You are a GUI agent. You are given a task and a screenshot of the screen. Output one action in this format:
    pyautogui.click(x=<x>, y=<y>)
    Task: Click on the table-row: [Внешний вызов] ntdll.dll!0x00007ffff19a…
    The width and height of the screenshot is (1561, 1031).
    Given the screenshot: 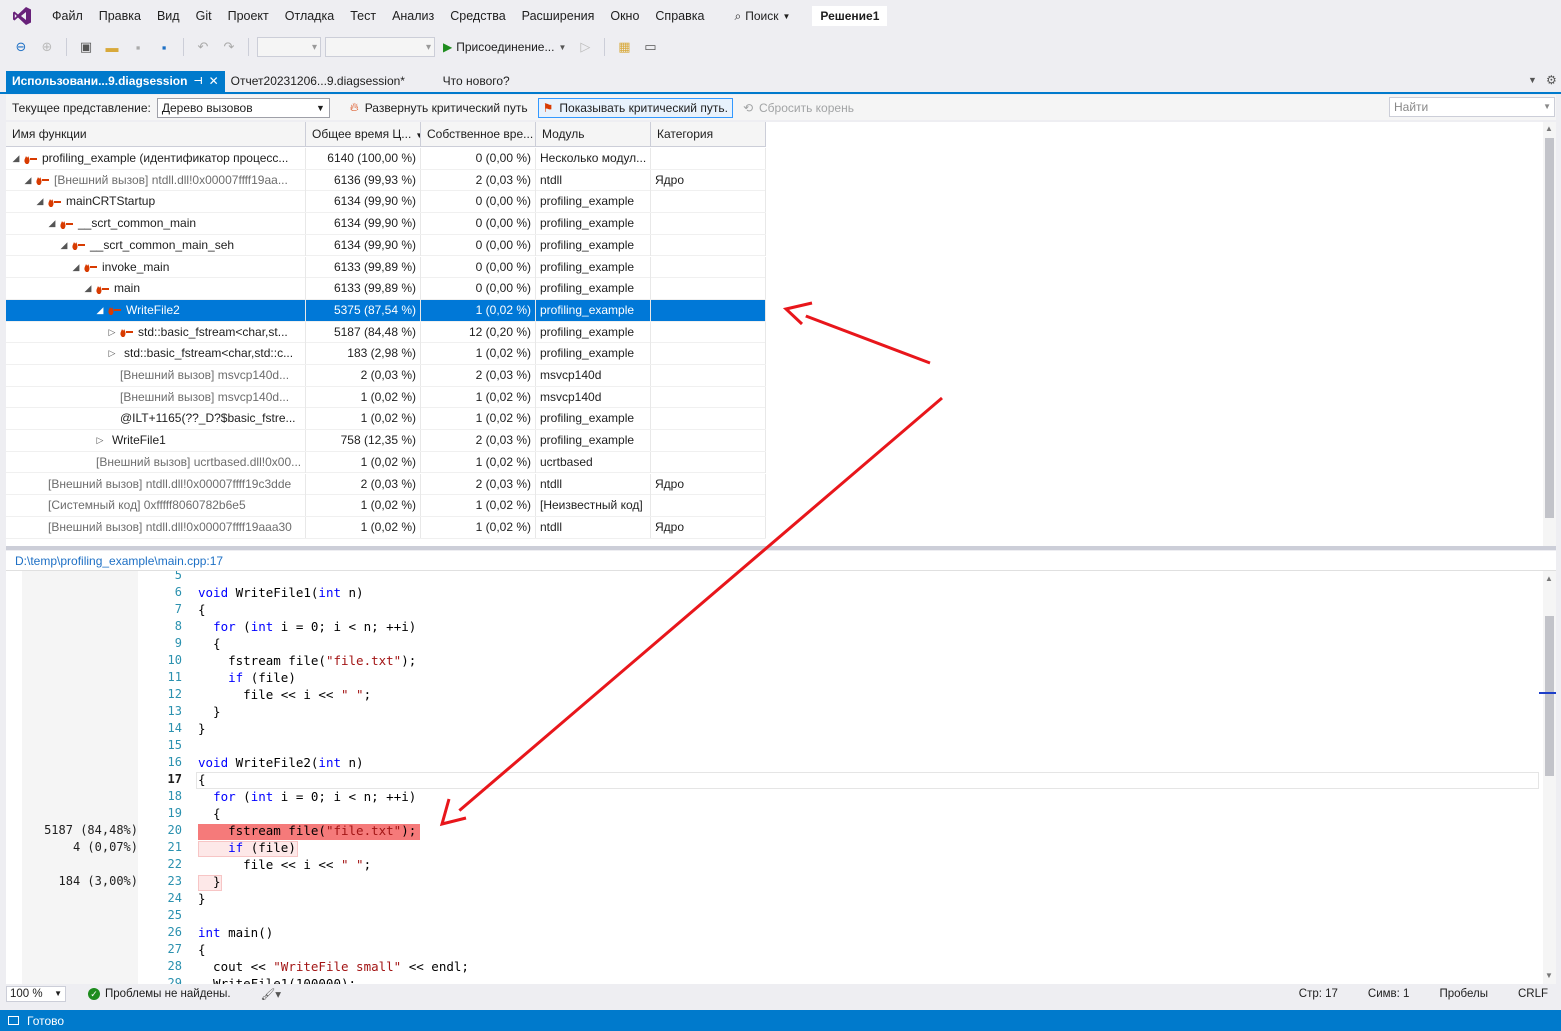 What is the action you would take?
    pyautogui.click(x=386, y=527)
    